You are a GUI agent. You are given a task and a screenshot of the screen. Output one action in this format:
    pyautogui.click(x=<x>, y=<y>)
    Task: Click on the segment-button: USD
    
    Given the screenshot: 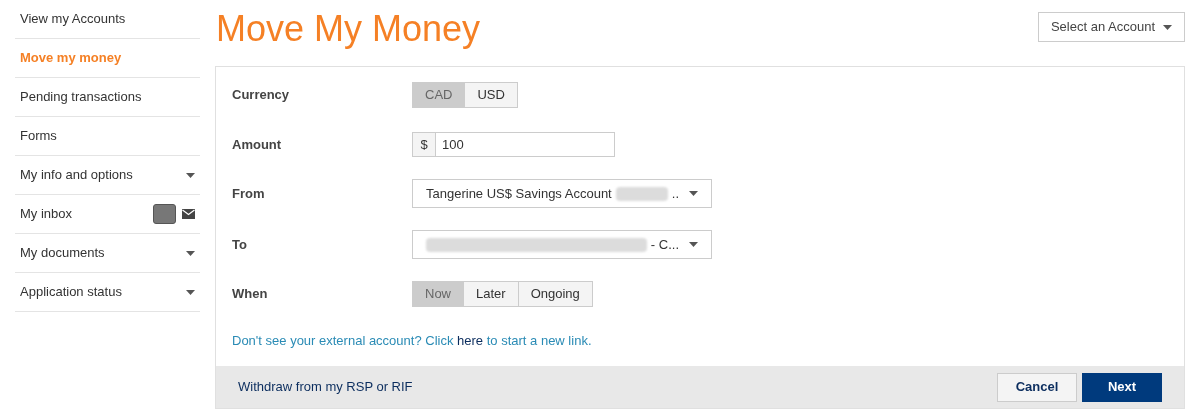 What is the action you would take?
    pyautogui.click(x=491, y=95)
    